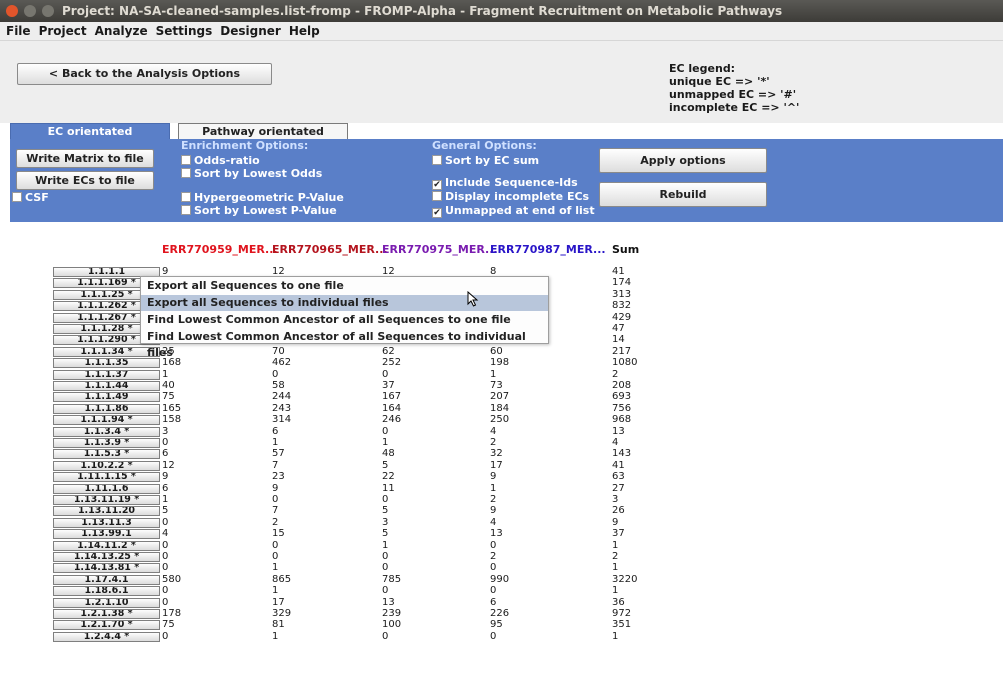 This screenshot has height=680, width=1003. What do you see at coordinates (622, 294) in the screenshot?
I see `table-cell: 313` at bounding box center [622, 294].